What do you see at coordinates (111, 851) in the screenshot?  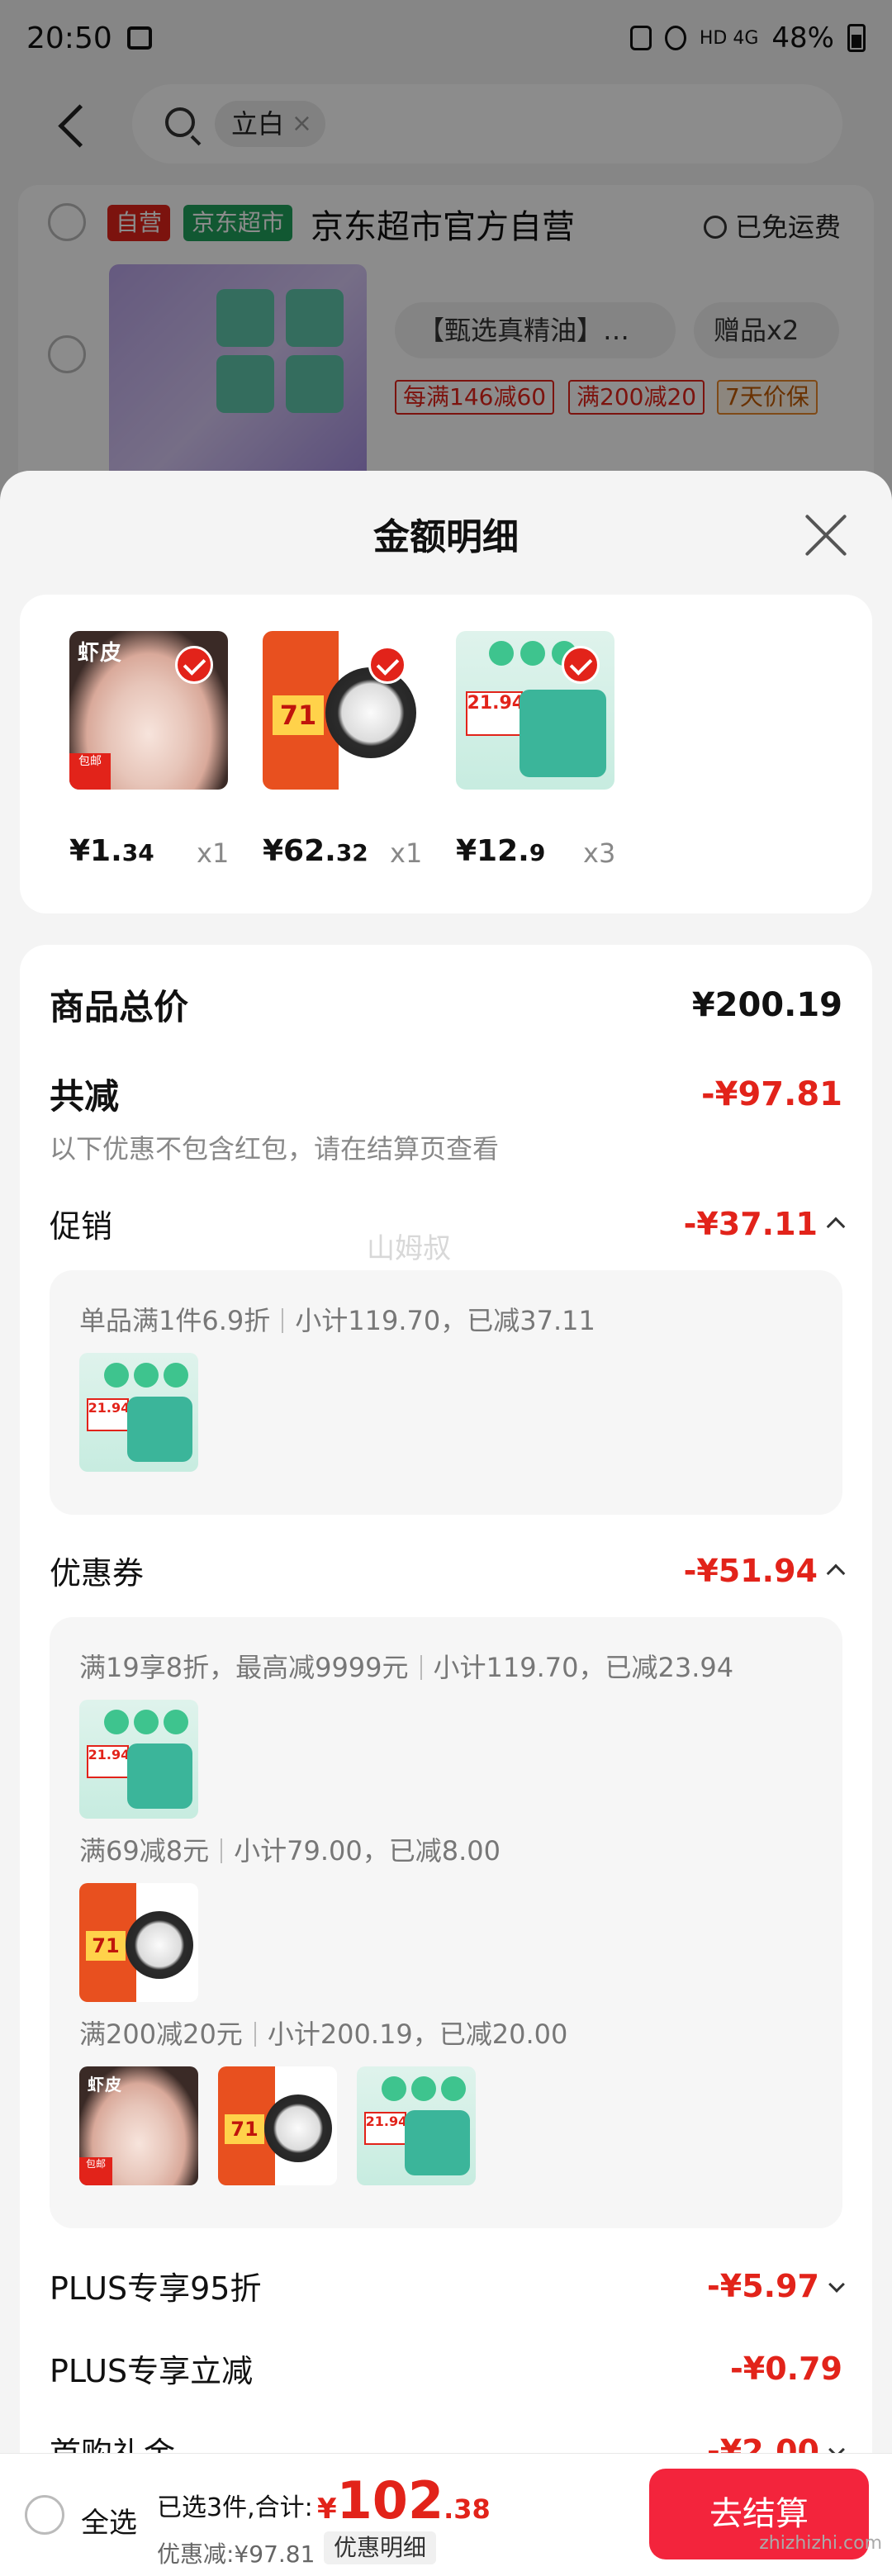 I see `item-price: ¥1.34` at bounding box center [111, 851].